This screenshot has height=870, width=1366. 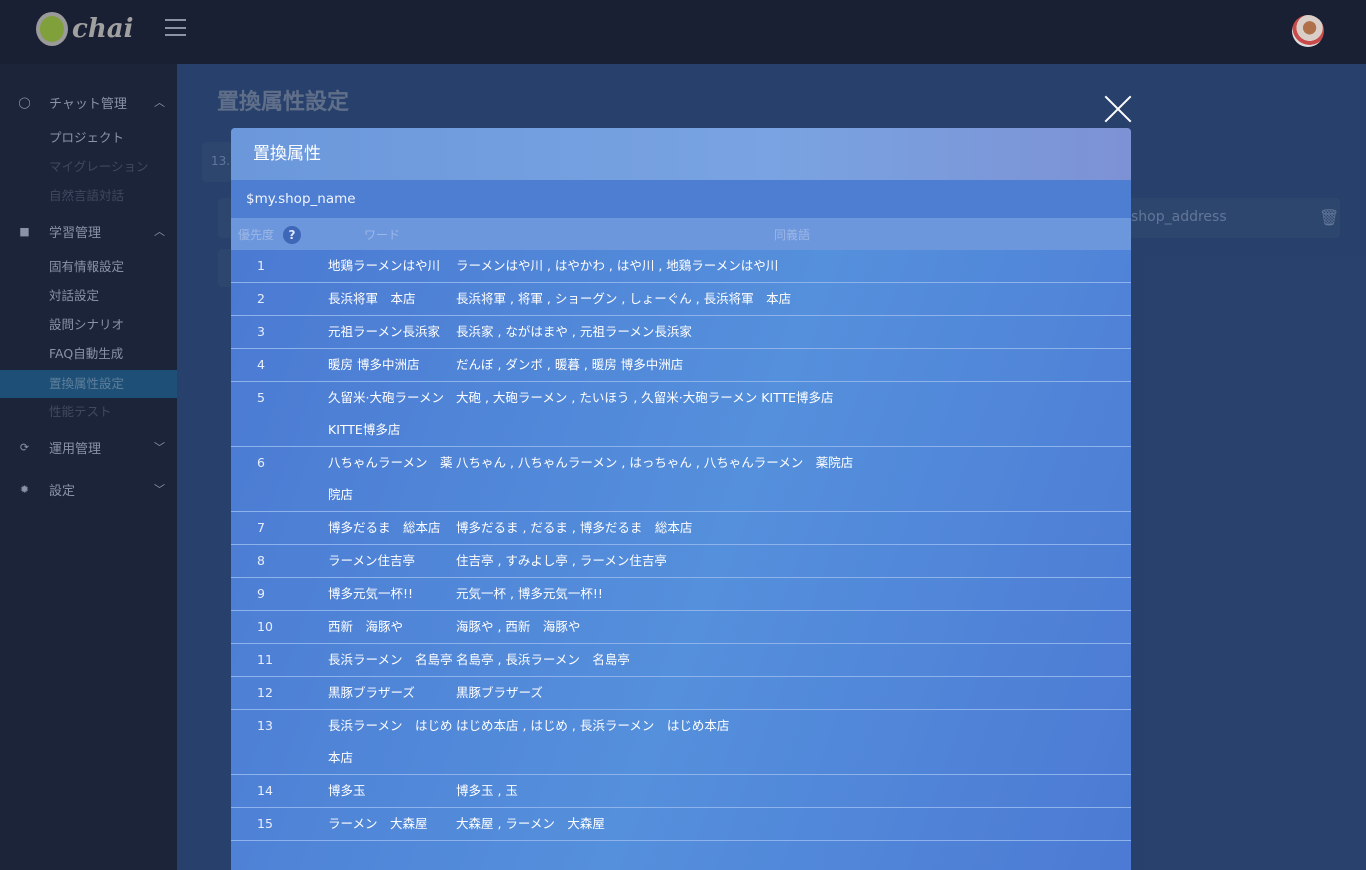 What do you see at coordinates (75, 233) in the screenshot?
I see `section-label: 学習管理` at bounding box center [75, 233].